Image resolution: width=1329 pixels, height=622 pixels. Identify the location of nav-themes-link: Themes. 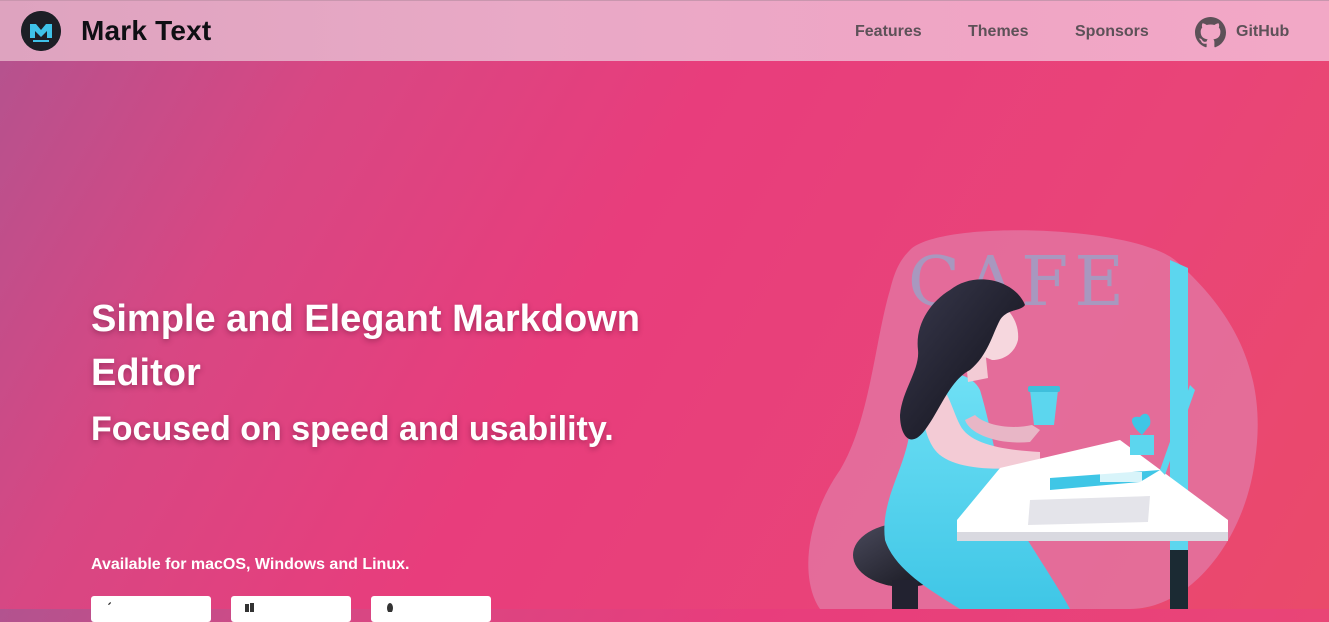
(998, 32).